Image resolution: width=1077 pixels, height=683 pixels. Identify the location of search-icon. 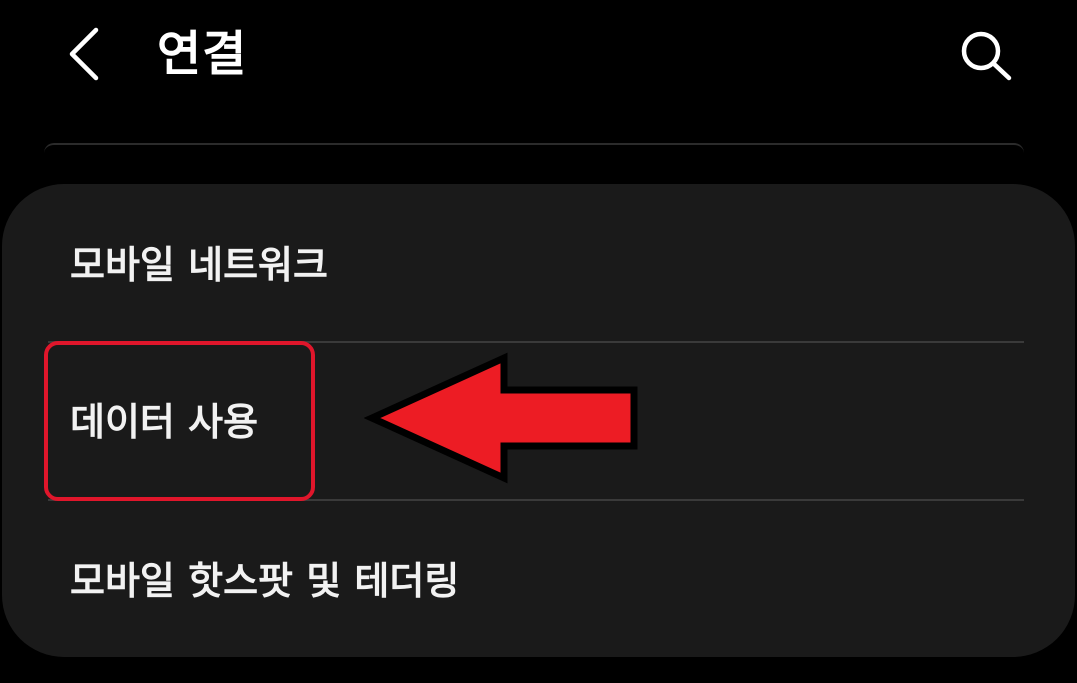
(986, 56).